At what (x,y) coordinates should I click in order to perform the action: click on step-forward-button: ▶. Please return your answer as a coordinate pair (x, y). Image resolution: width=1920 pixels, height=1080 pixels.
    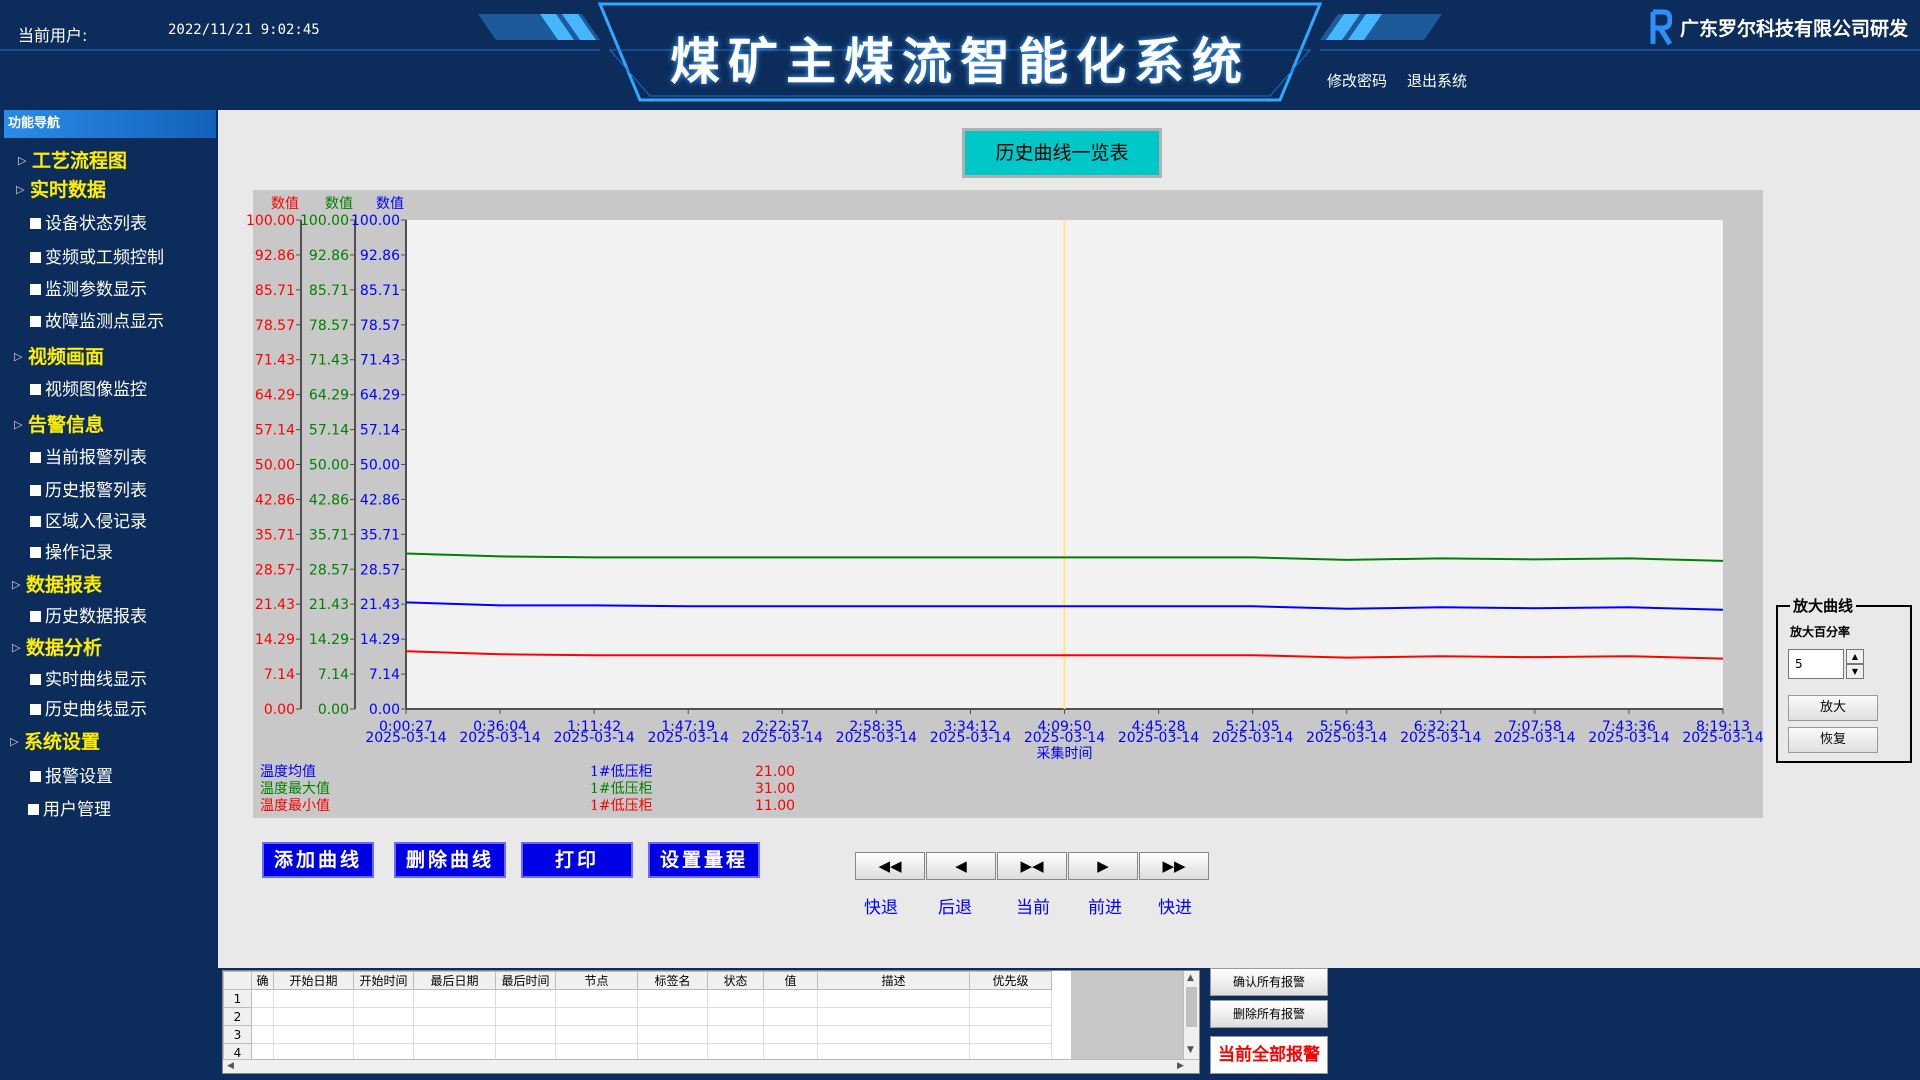
    Looking at the image, I should click on (1103, 866).